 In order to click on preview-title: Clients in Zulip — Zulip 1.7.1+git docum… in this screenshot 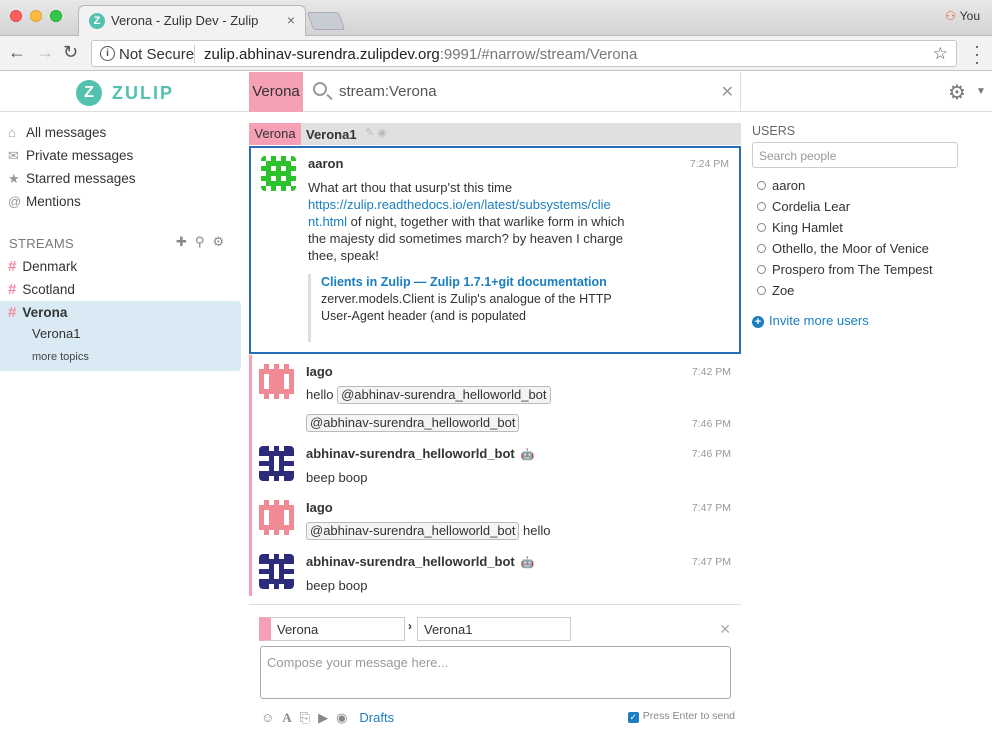, I will do `click(474, 282)`.